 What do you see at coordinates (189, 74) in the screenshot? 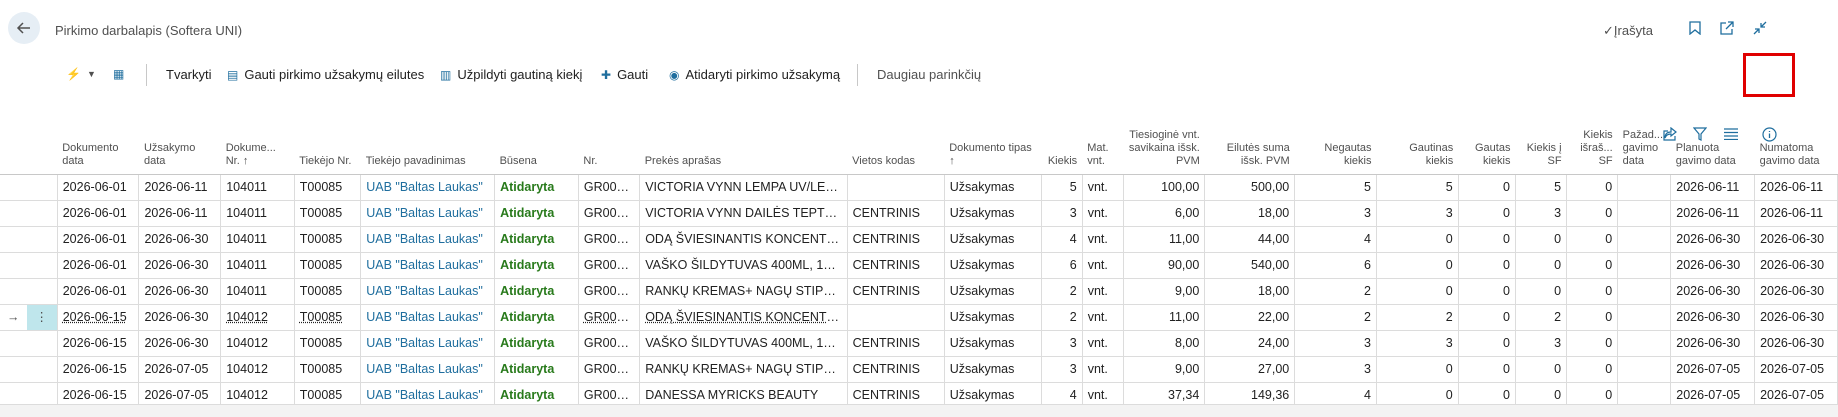
I see `edit-button: Tvarkyti` at bounding box center [189, 74].